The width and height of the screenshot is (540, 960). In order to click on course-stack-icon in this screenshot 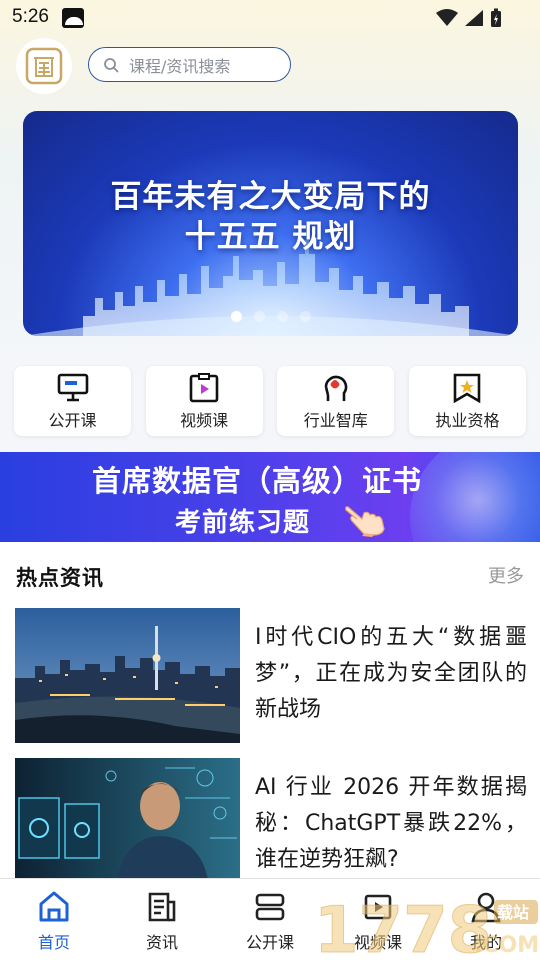, I will do `click(270, 907)`.